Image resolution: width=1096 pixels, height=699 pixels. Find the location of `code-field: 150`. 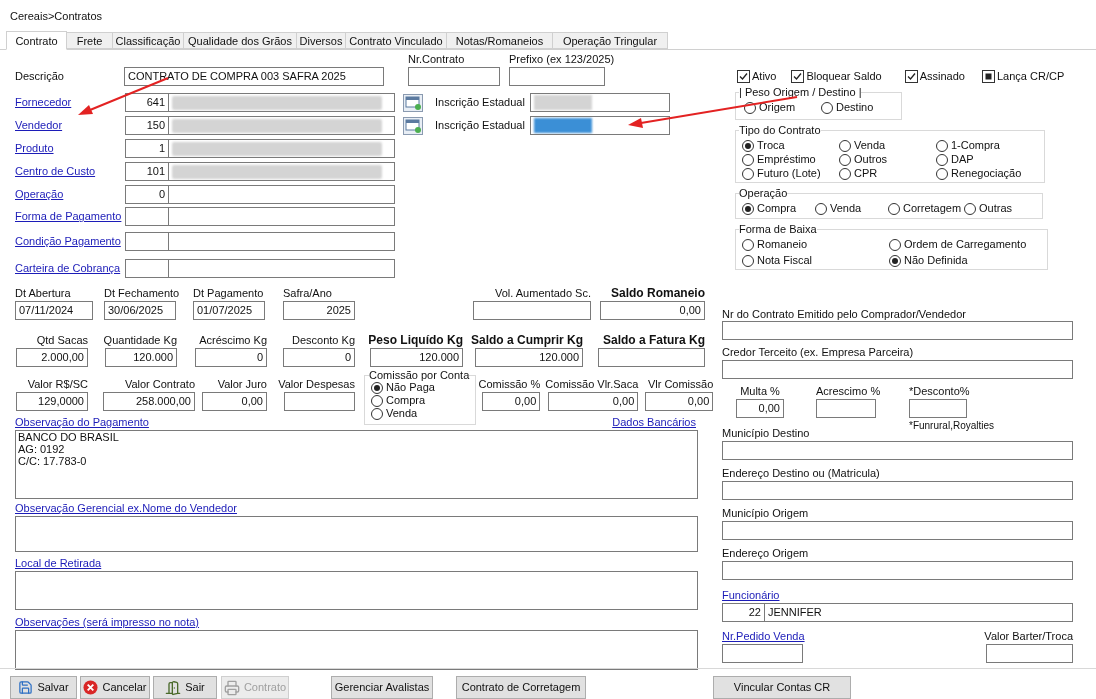

code-field: 150 is located at coordinates (147, 125).